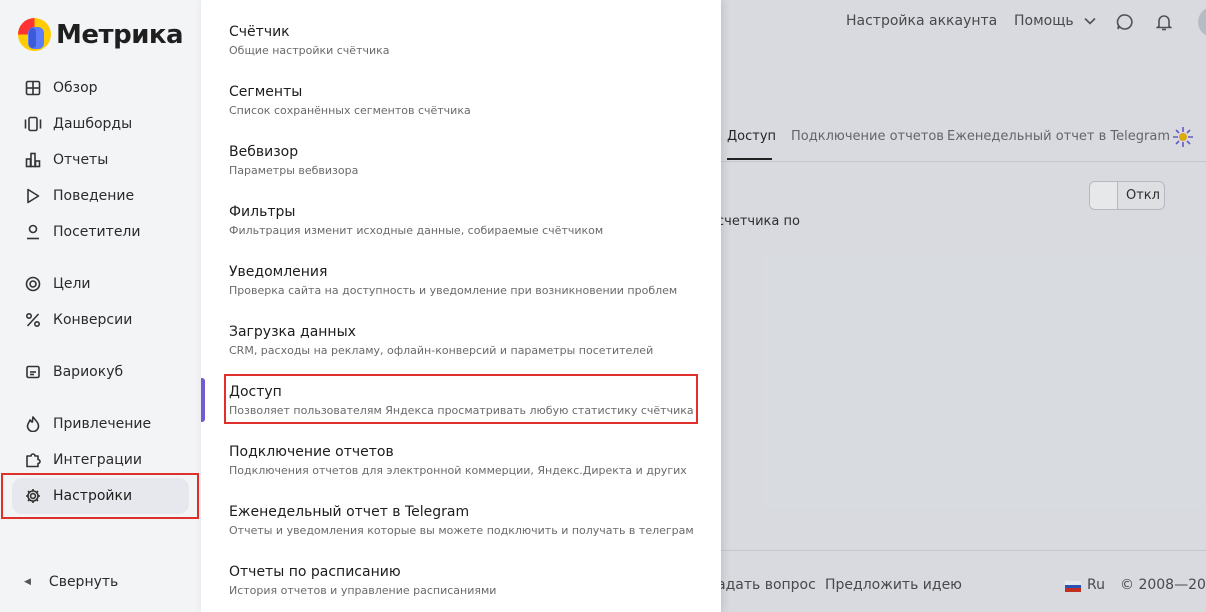  Describe the element at coordinates (88, 372) in the screenshot. I see `sidebar-item-label: Вариокуб` at that location.